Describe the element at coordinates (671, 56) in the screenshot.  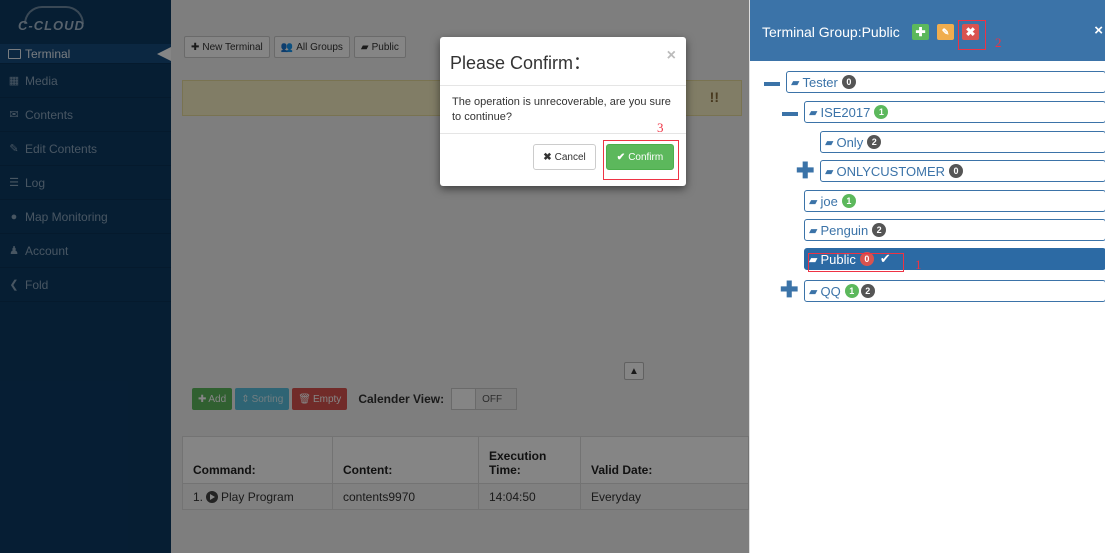
I see `dialog-close-icon: ×` at that location.